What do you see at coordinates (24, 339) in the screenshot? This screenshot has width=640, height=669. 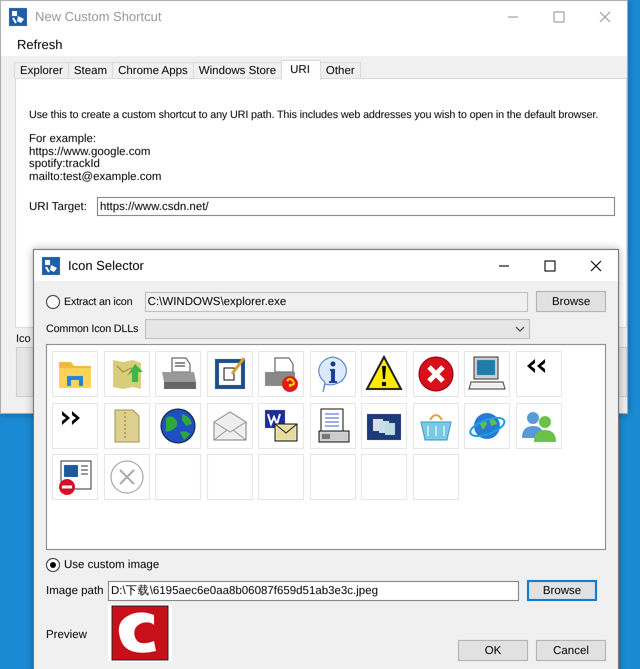 I see `group-label: Ico` at bounding box center [24, 339].